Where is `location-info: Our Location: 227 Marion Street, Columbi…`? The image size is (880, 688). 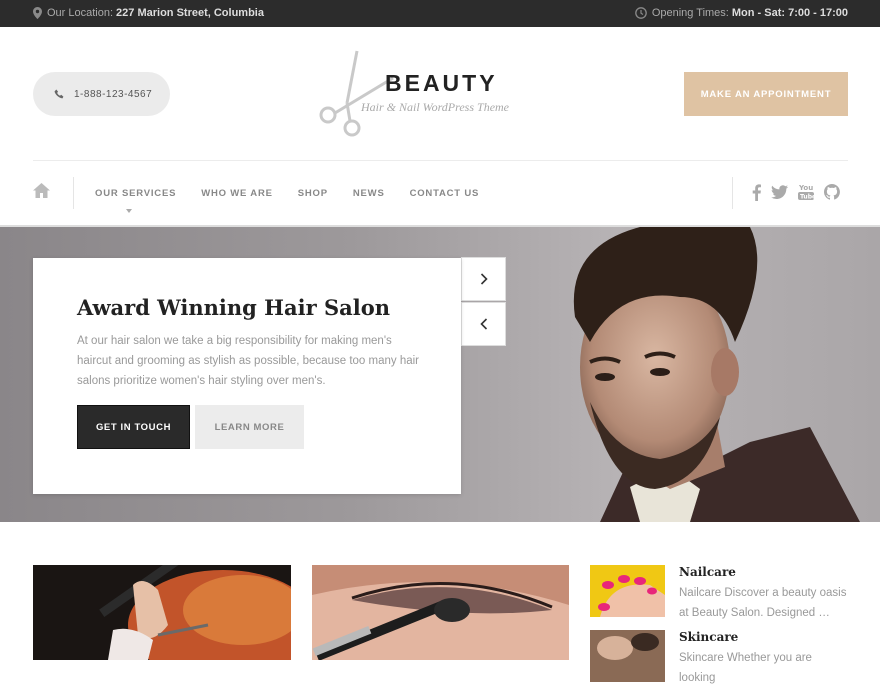 location-info: Our Location: 227 Marion Street, Columbi… is located at coordinates (148, 13).